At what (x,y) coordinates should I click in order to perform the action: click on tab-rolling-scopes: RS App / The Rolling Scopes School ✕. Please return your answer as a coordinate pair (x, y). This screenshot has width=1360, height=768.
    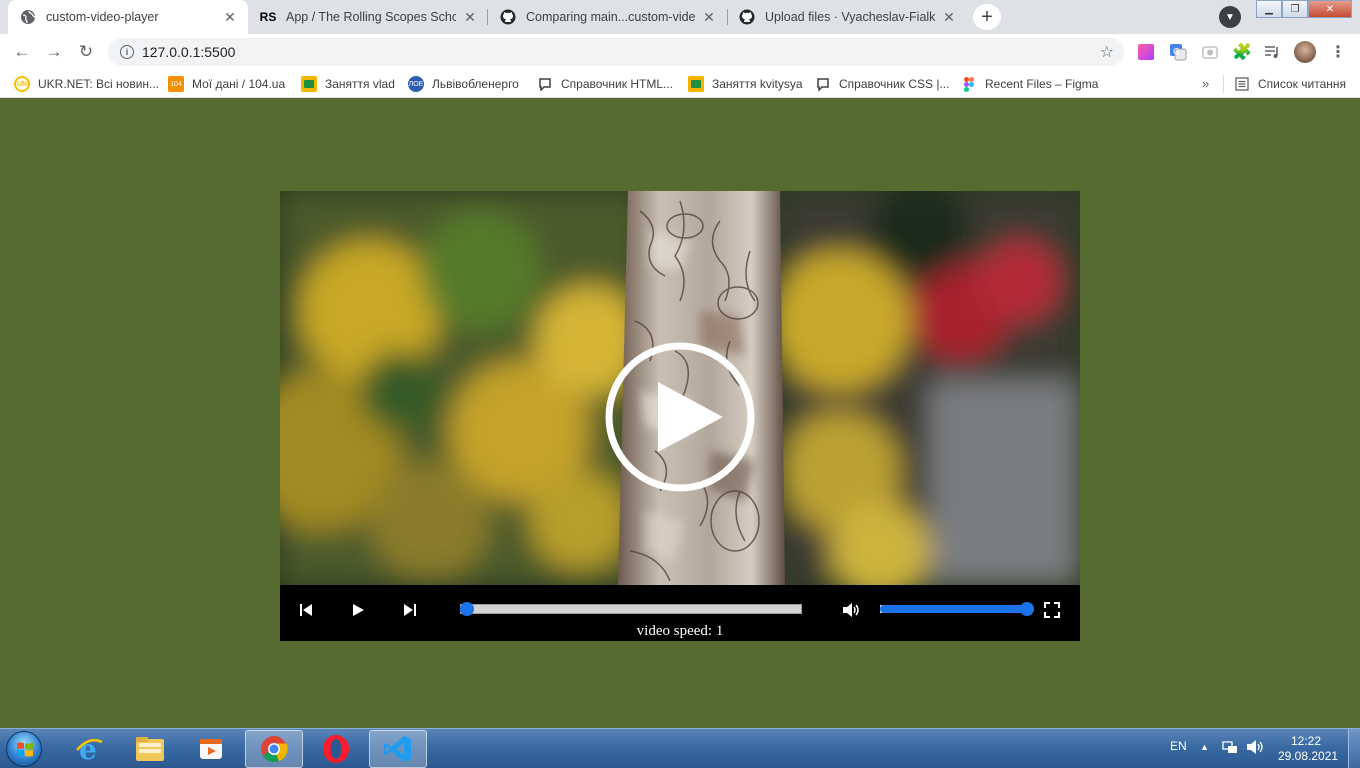
    Looking at the image, I should click on (368, 17).